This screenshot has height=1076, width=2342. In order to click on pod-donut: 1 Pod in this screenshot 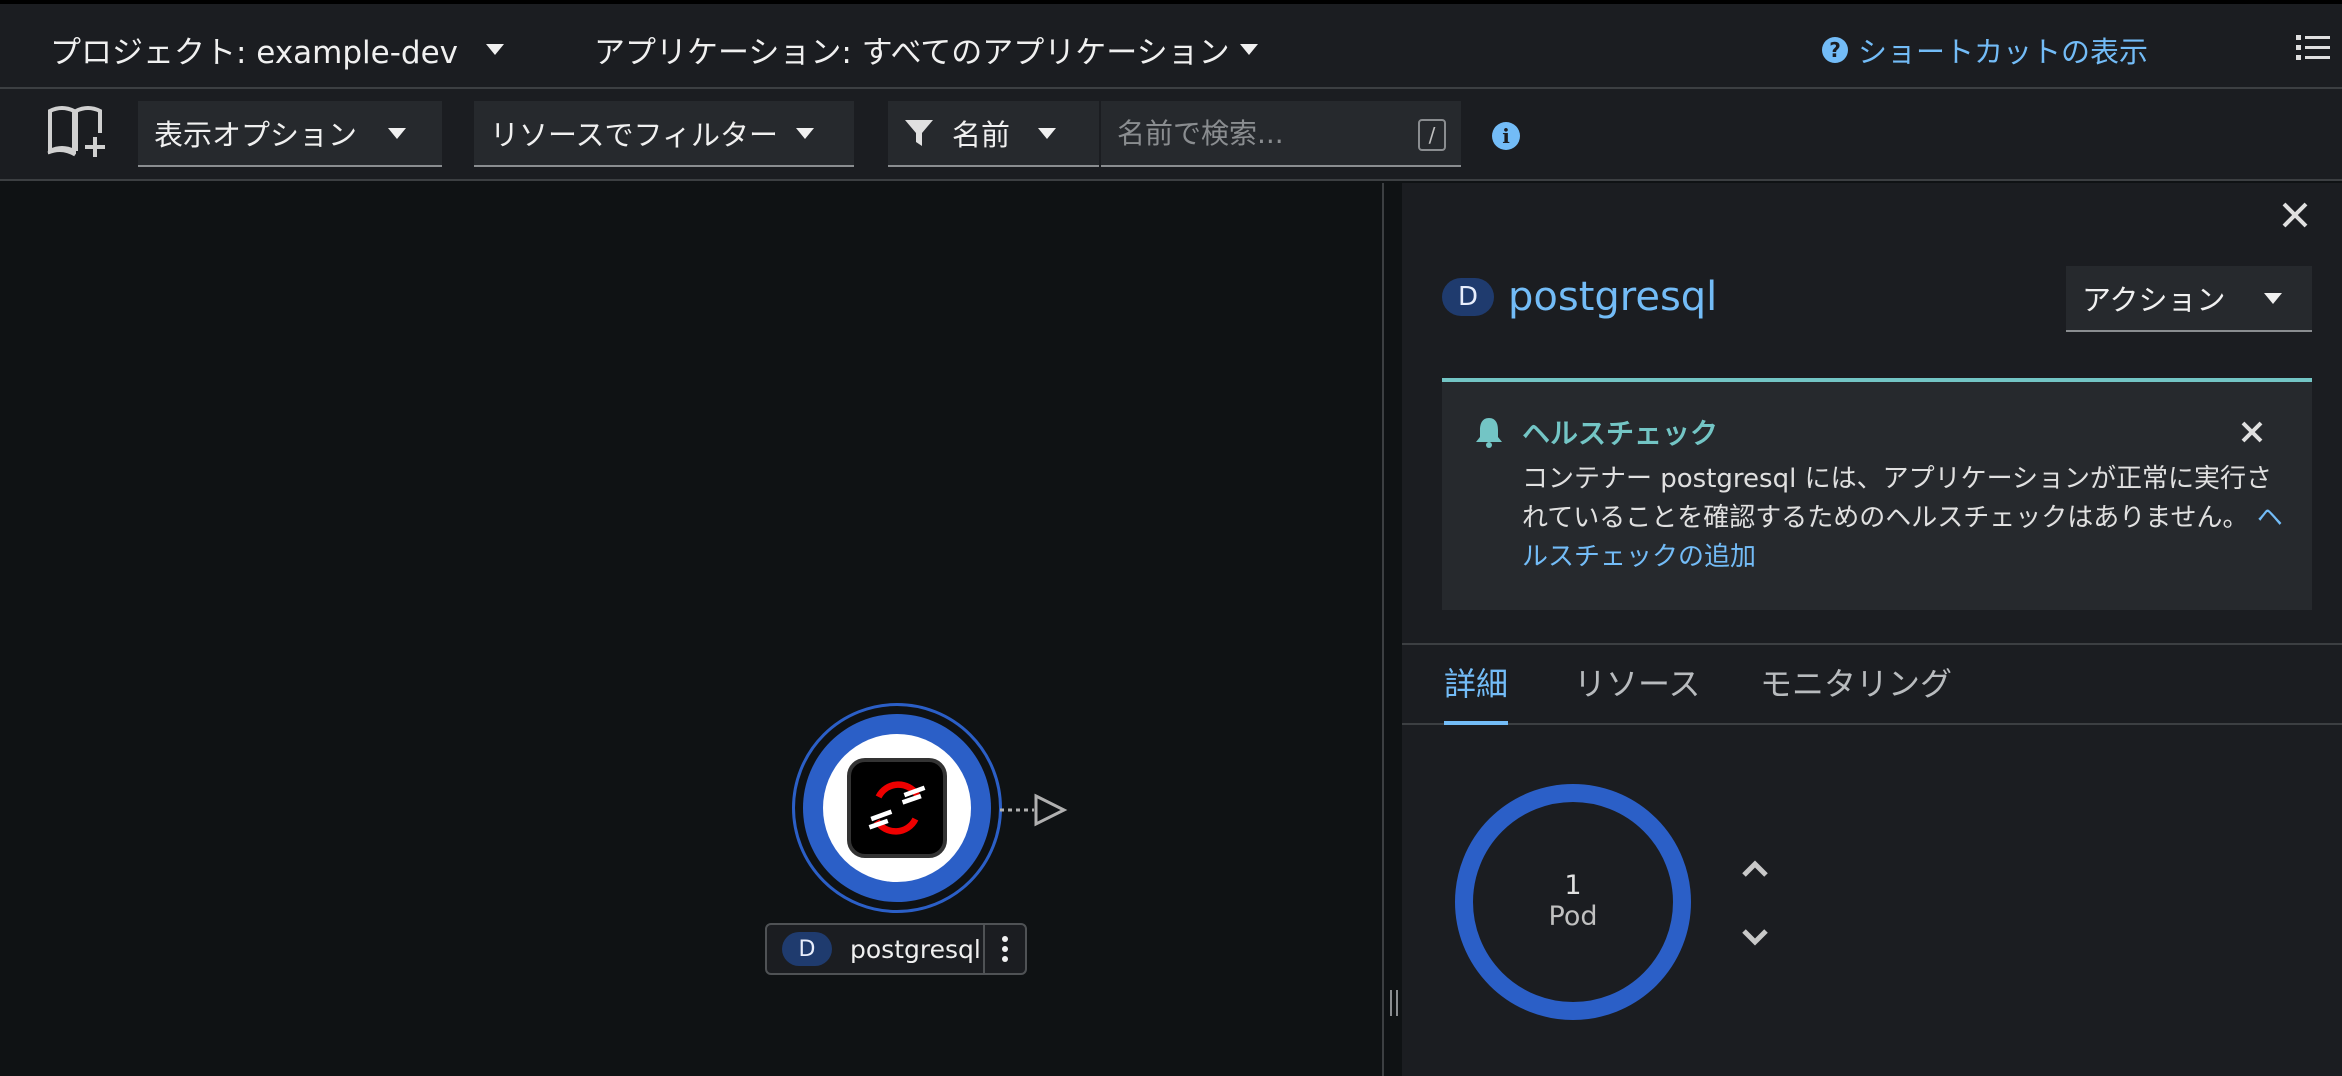, I will do `click(1573, 902)`.